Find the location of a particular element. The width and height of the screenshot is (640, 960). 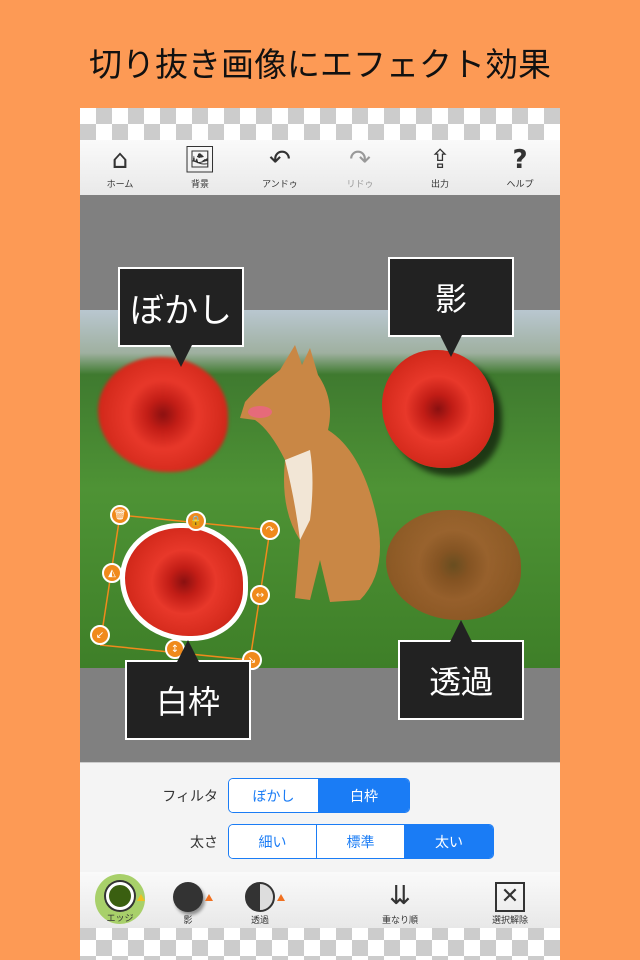

background-button: 🖼 背景 is located at coordinates (200, 167).